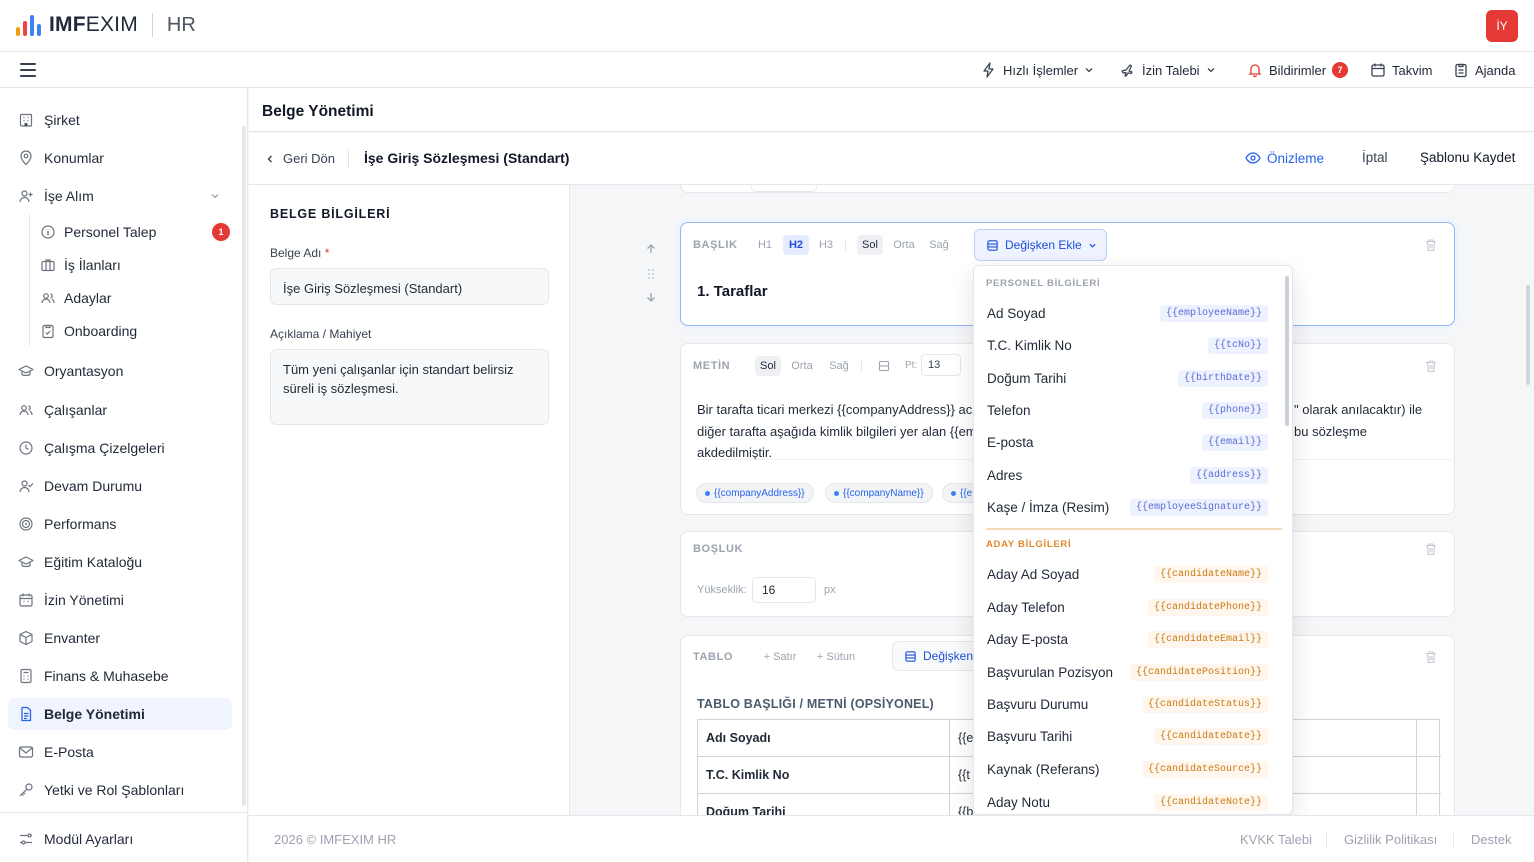 The height and width of the screenshot is (862, 1534). Describe the element at coordinates (718, 549) in the screenshot. I see `spacer-block-label: BOŞLUK` at that location.